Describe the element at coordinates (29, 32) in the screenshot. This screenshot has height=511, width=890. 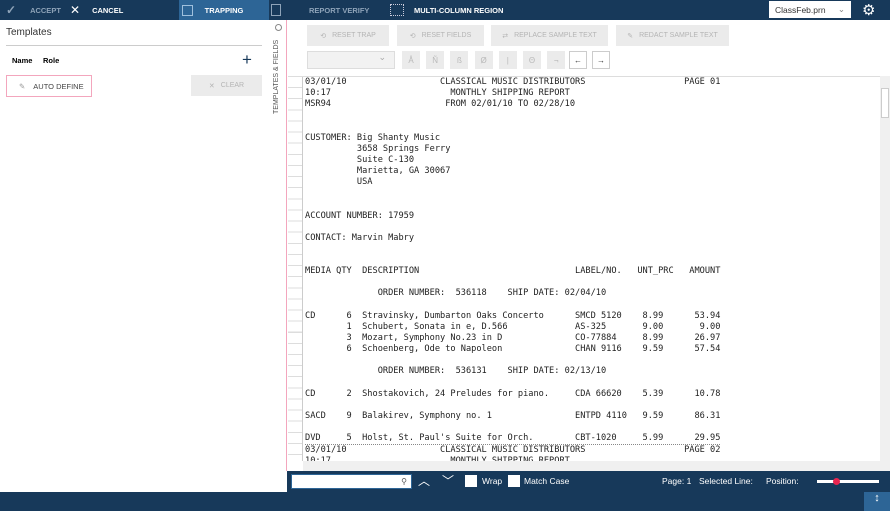
I see `panel-title: Templates` at that location.